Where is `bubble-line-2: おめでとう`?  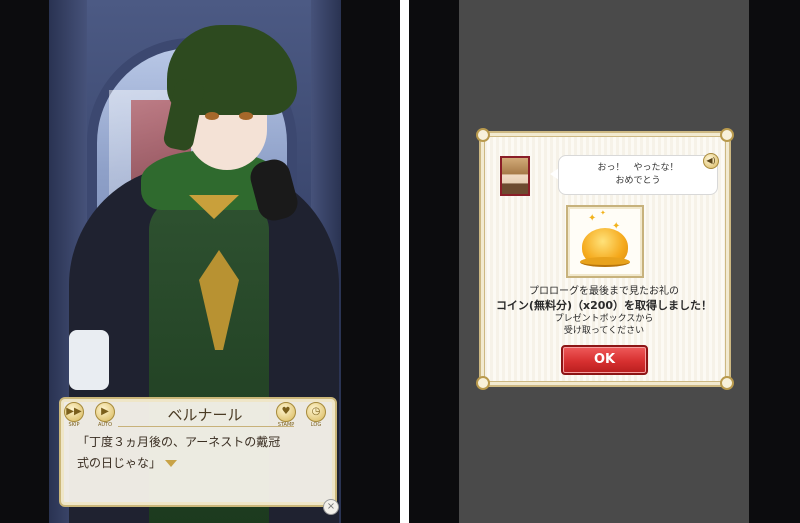
bubble-line-2: おめでとう is located at coordinates (638, 181).